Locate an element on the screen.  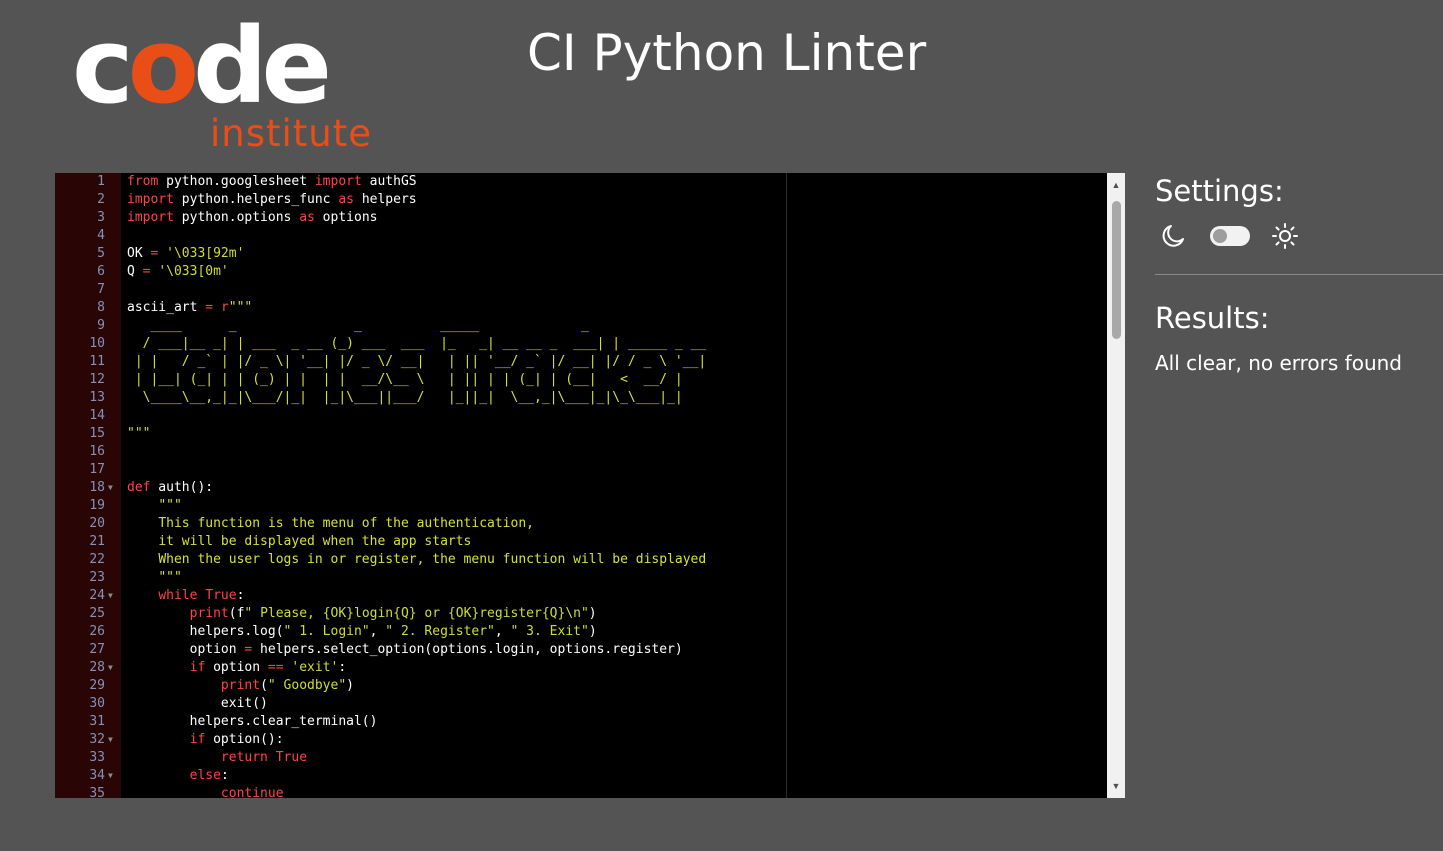
code-line: 35 continue is located at coordinates (581, 791).